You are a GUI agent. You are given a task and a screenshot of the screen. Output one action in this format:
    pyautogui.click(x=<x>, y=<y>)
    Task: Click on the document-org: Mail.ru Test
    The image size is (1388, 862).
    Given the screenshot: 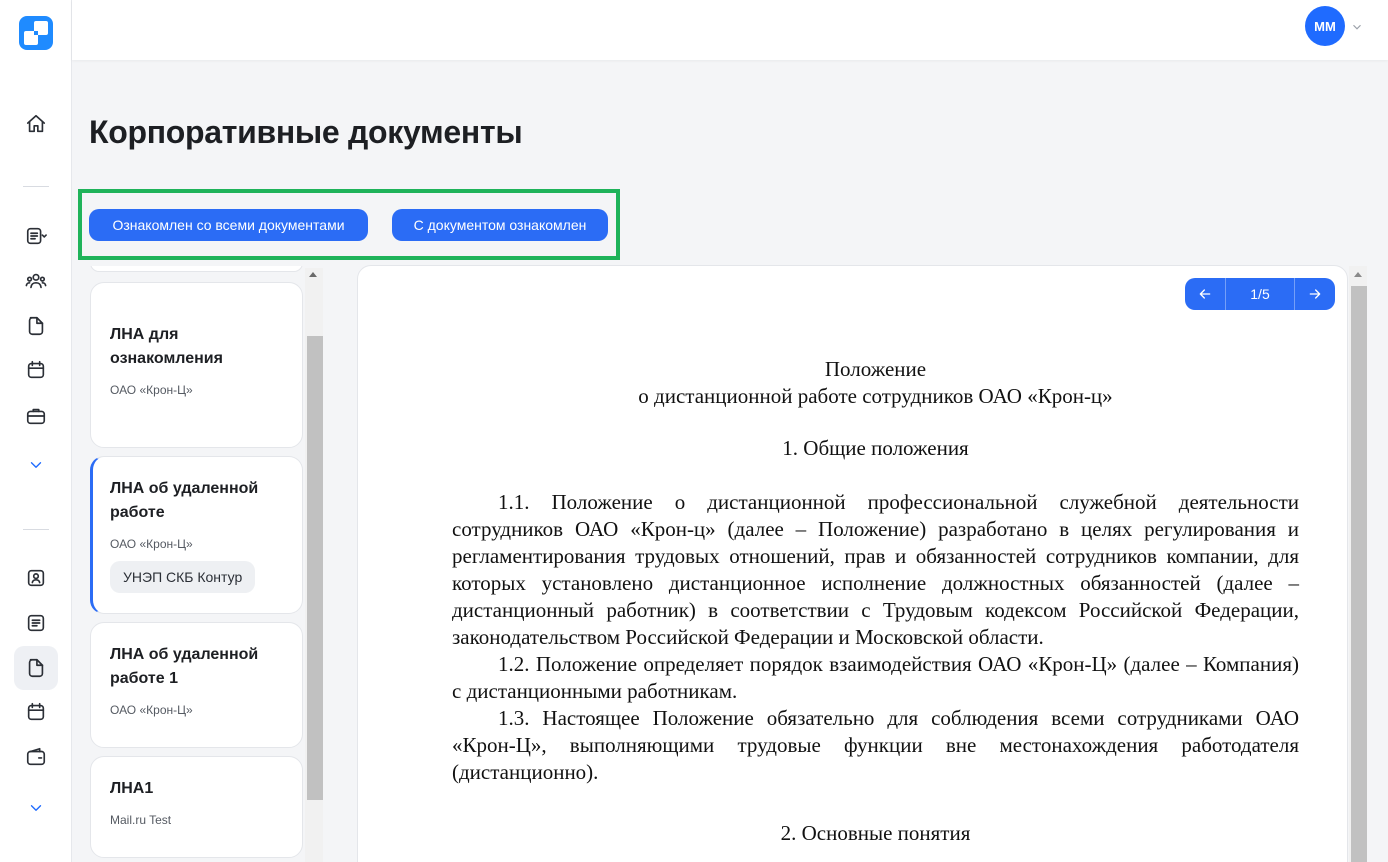 What is the action you would take?
    pyautogui.click(x=141, y=820)
    